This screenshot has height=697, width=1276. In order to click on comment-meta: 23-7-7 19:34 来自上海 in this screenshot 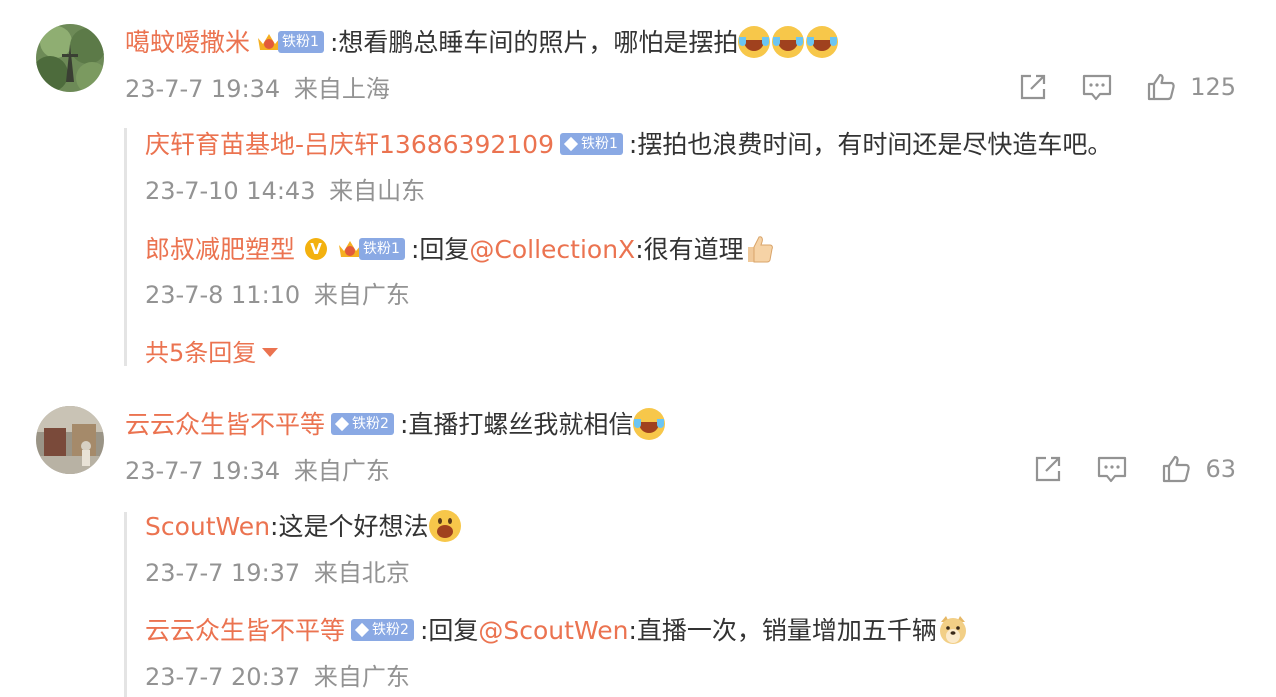, I will do `click(257, 89)`.